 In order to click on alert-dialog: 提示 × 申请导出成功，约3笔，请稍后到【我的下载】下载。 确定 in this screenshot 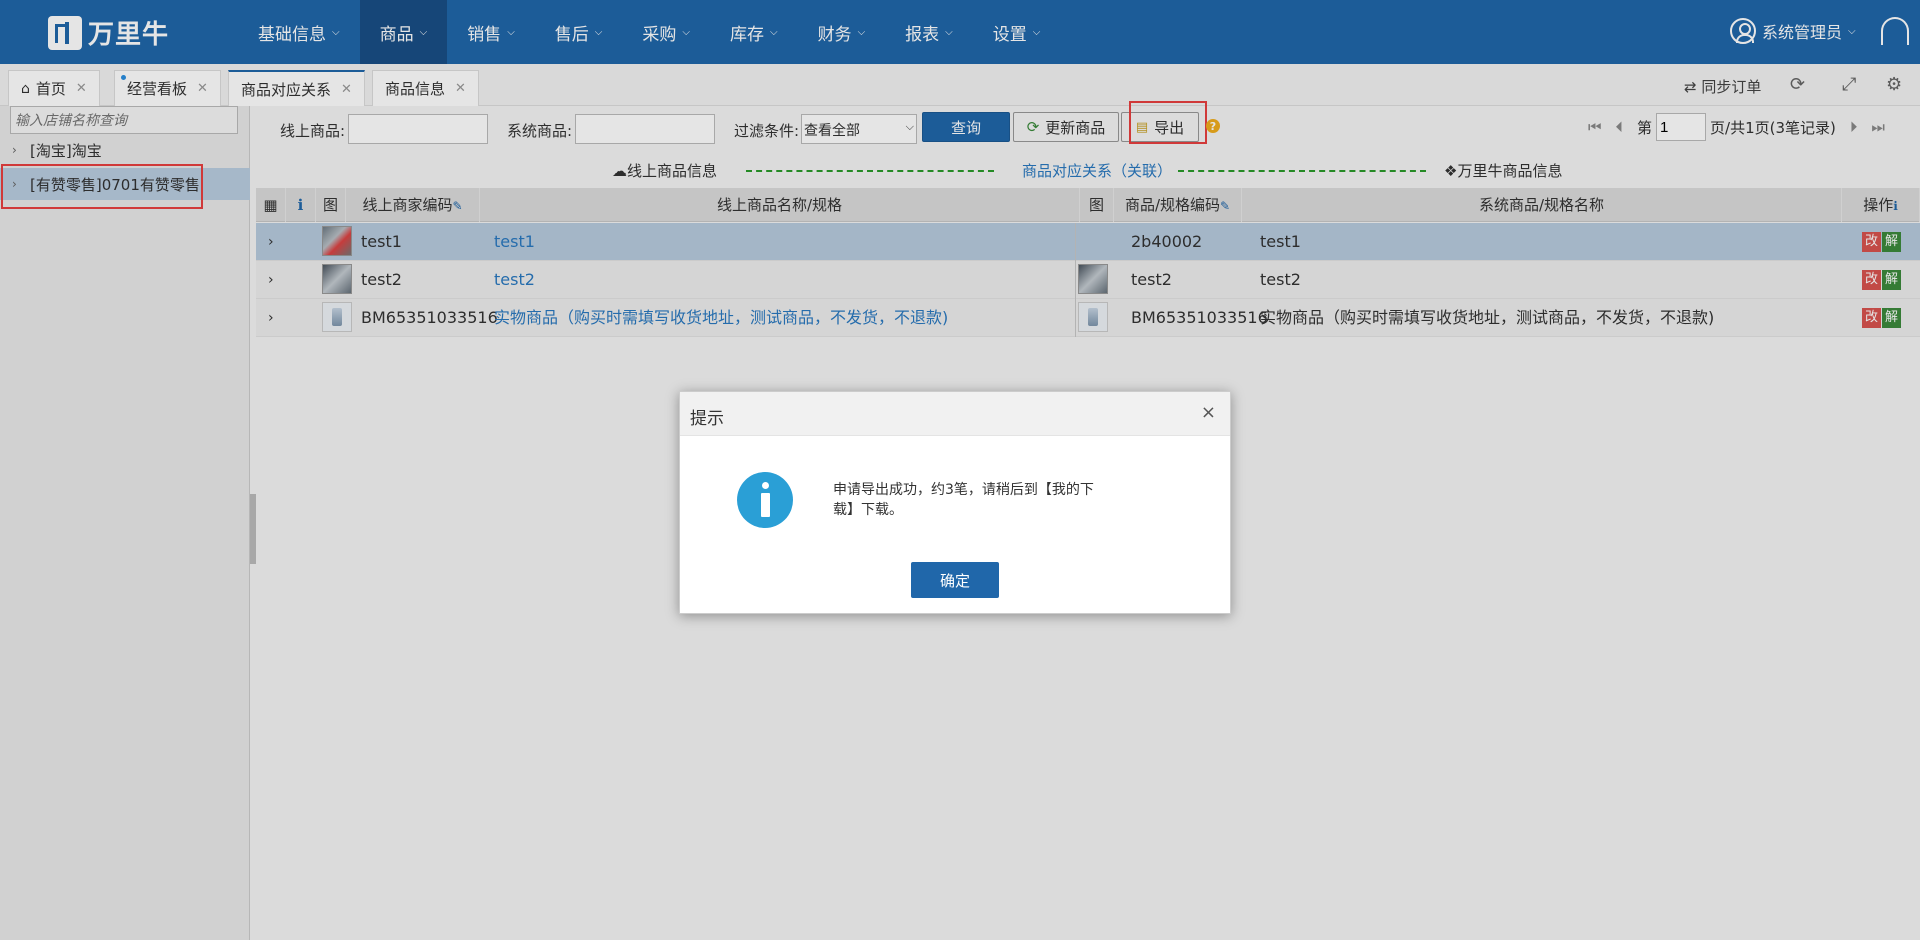, I will do `click(955, 502)`.